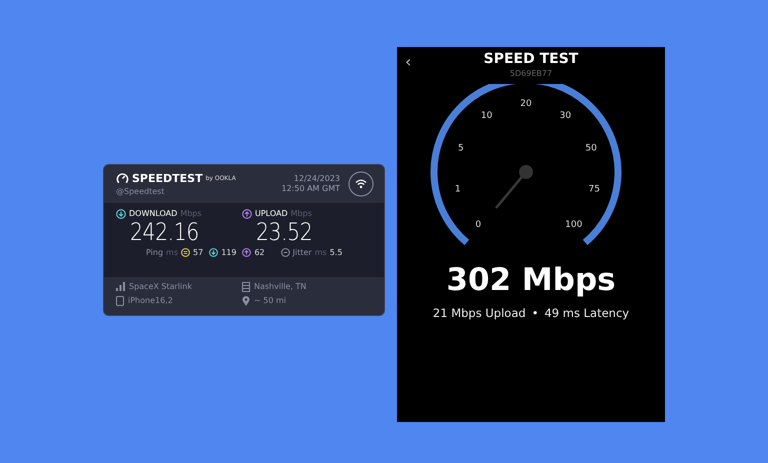 The image size is (768, 463). Describe the element at coordinates (122, 178) in the screenshot. I see `gauge-icon` at that location.